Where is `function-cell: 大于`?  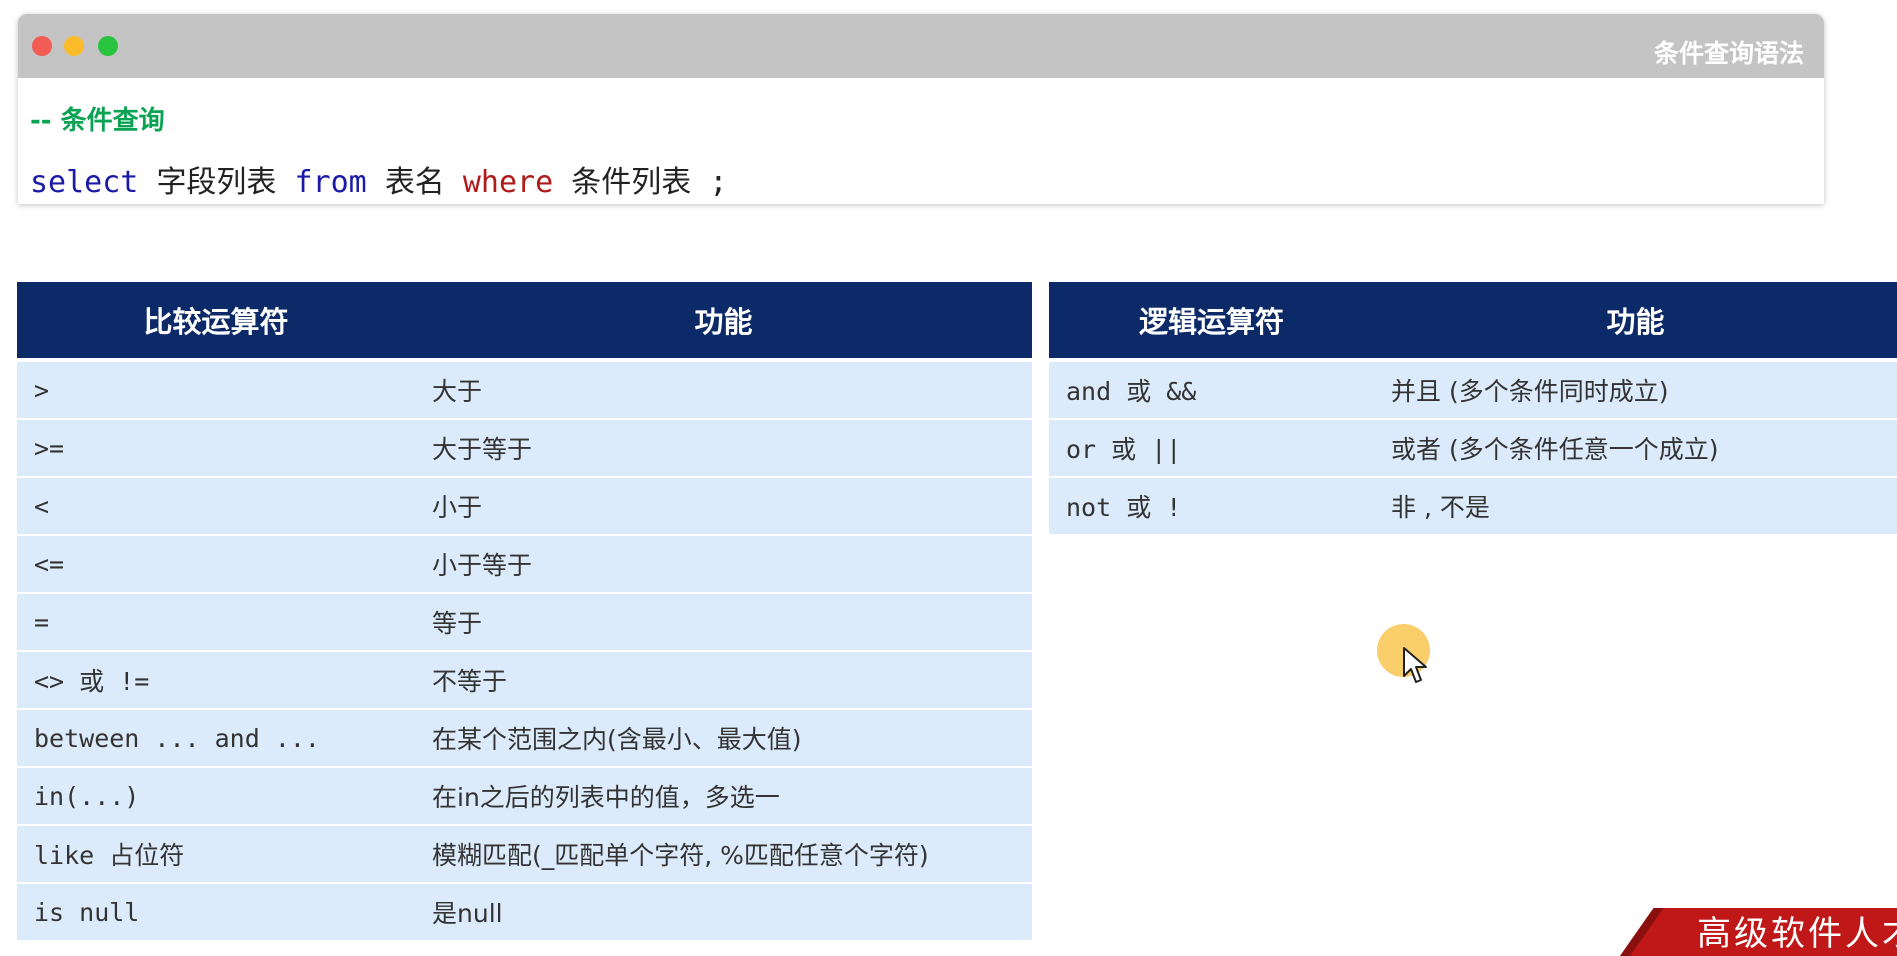 function-cell: 大于 is located at coordinates (723, 390).